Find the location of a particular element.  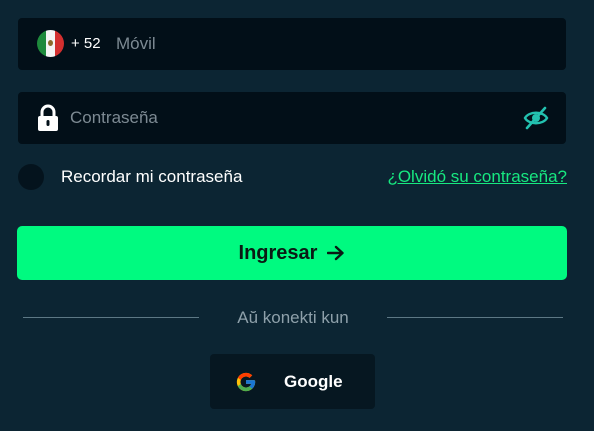

password-field is located at coordinates (292, 118).